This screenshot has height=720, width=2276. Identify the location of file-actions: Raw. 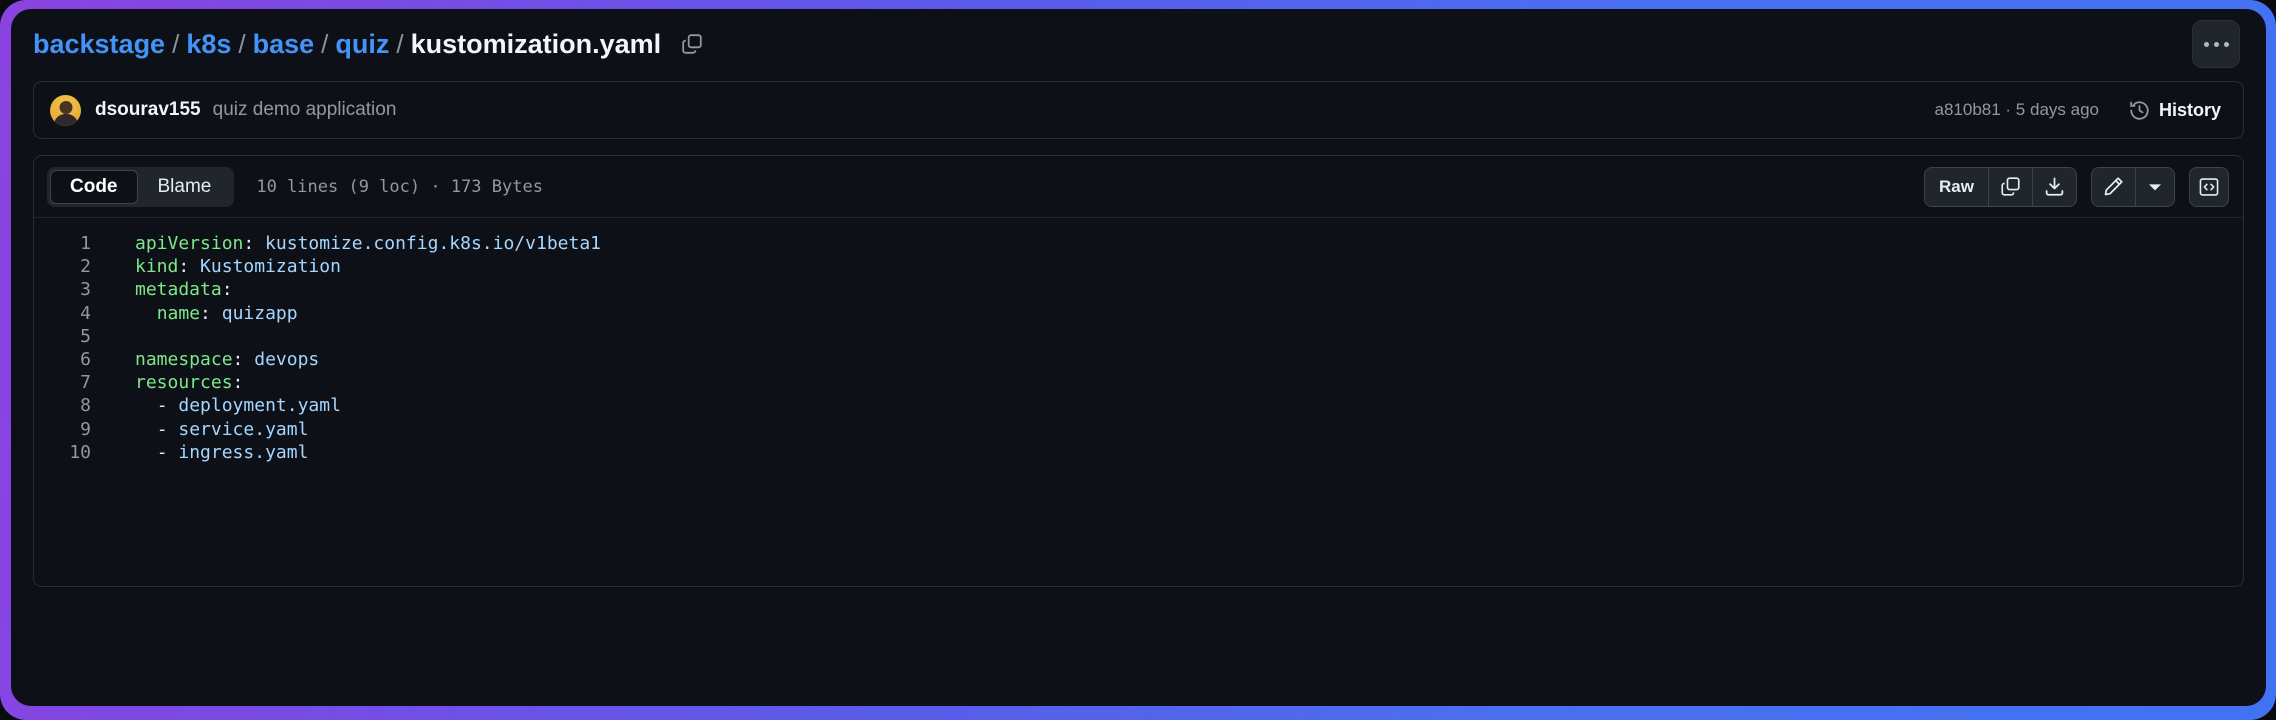
(2076, 186).